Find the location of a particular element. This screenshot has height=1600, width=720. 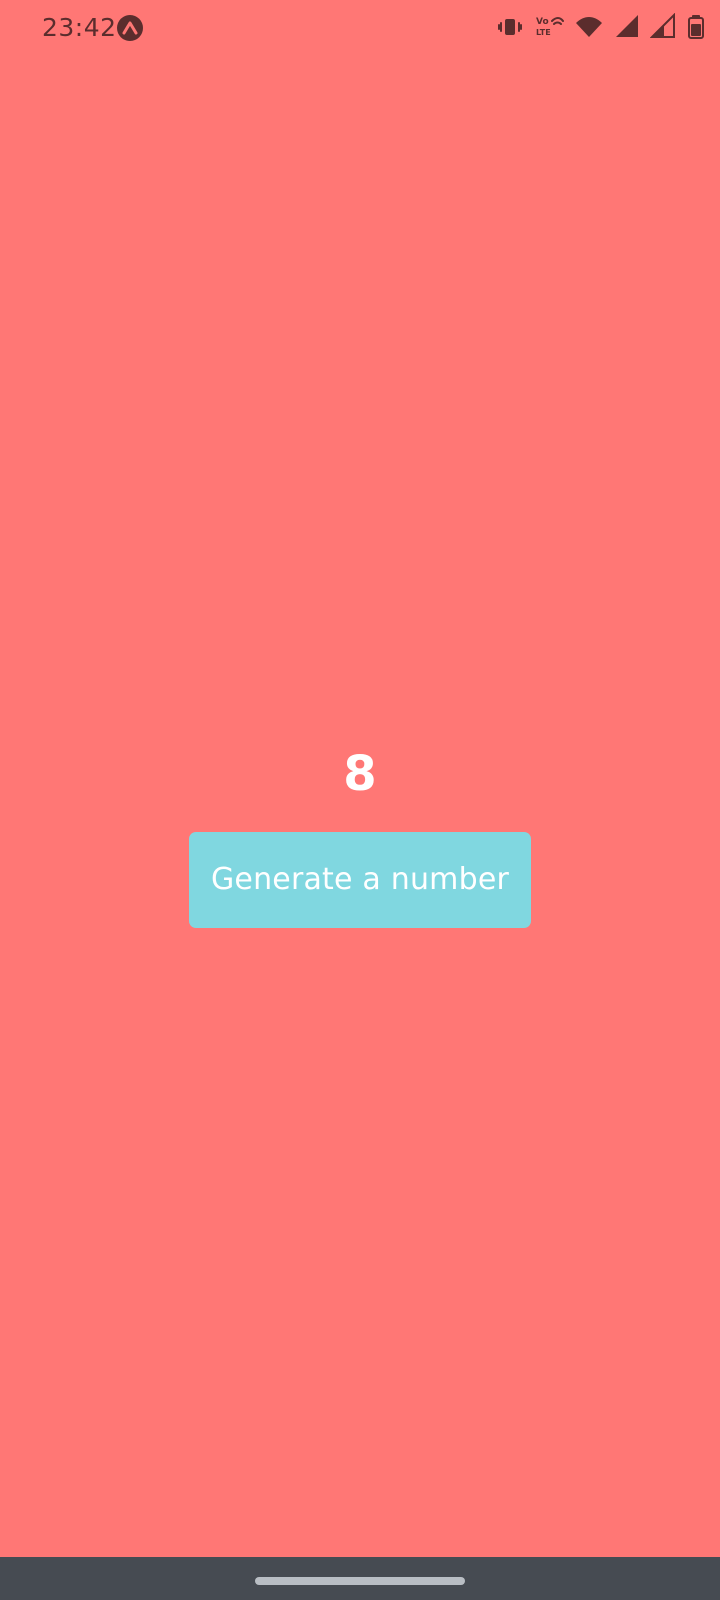

status-bar: 23:42 Vo LTE is located at coordinates (360, 28).